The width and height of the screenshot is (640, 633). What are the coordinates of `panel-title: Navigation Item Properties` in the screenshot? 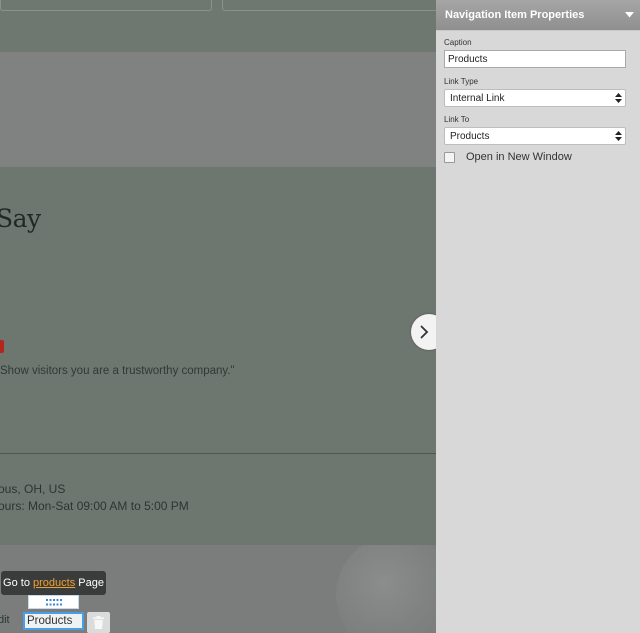 It's located at (515, 15).